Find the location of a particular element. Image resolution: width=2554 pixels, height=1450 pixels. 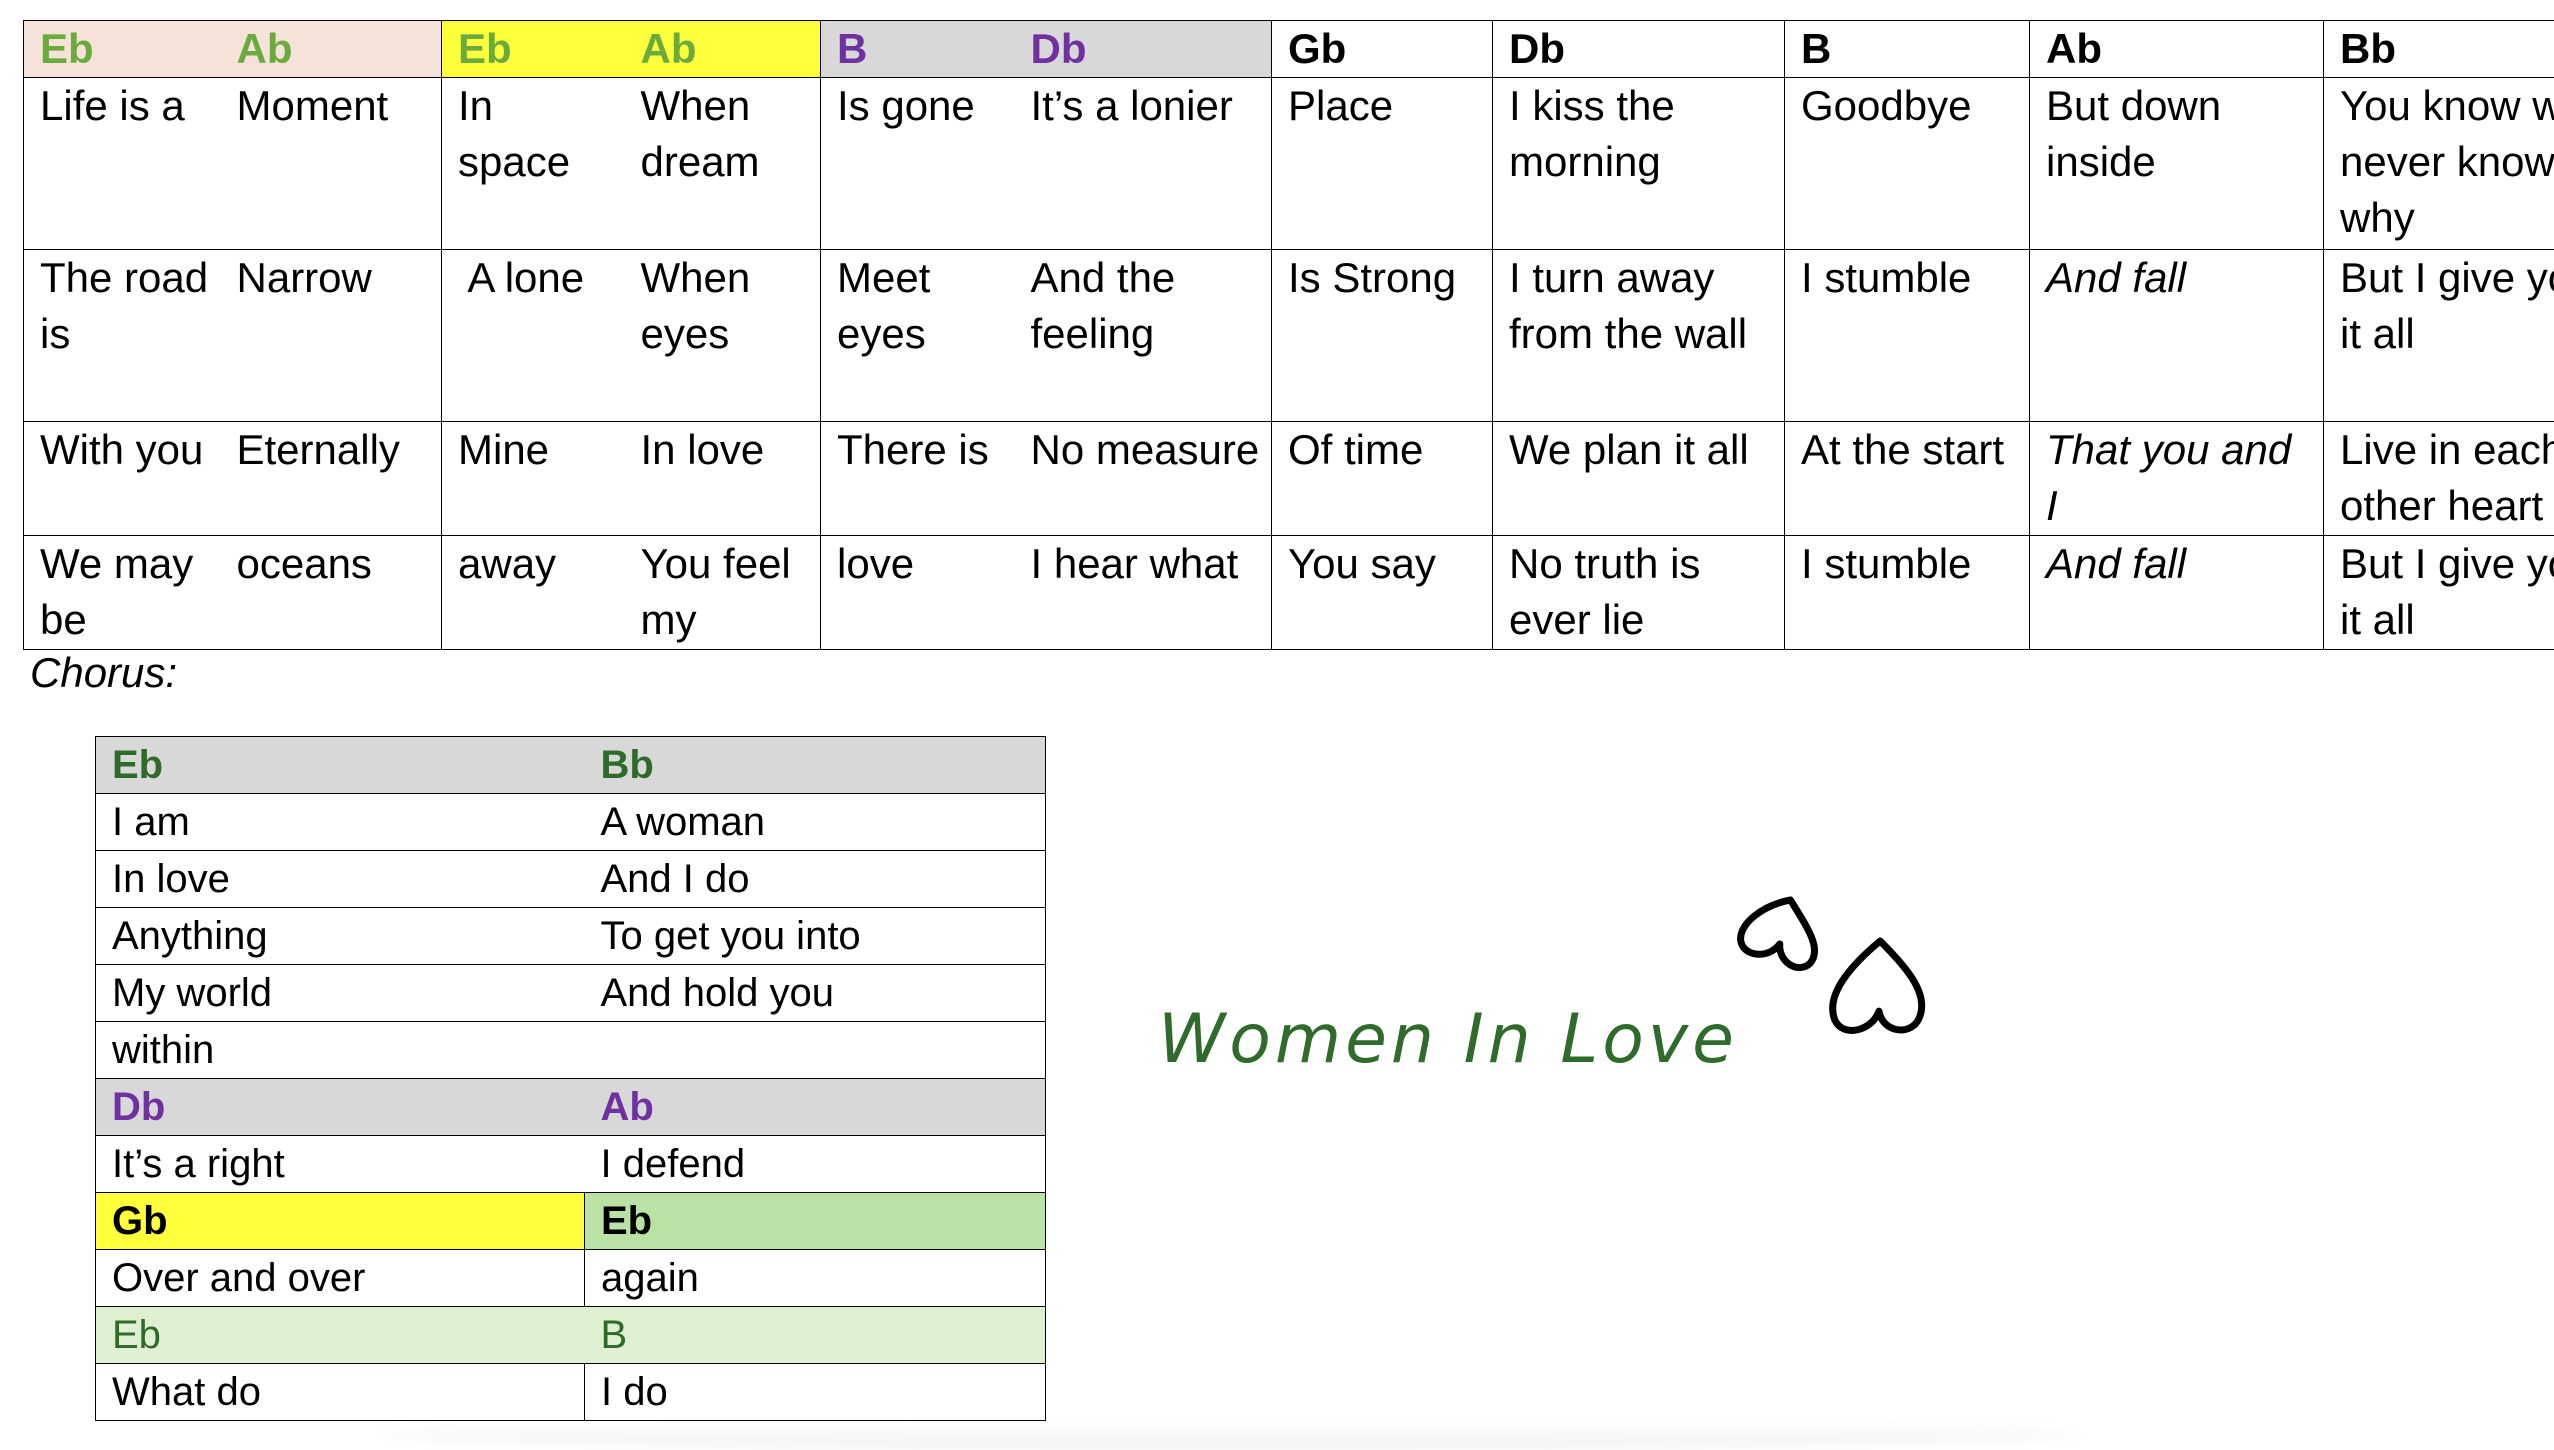

chorus-lyric-row: Anything To get you into is located at coordinates (570, 936).